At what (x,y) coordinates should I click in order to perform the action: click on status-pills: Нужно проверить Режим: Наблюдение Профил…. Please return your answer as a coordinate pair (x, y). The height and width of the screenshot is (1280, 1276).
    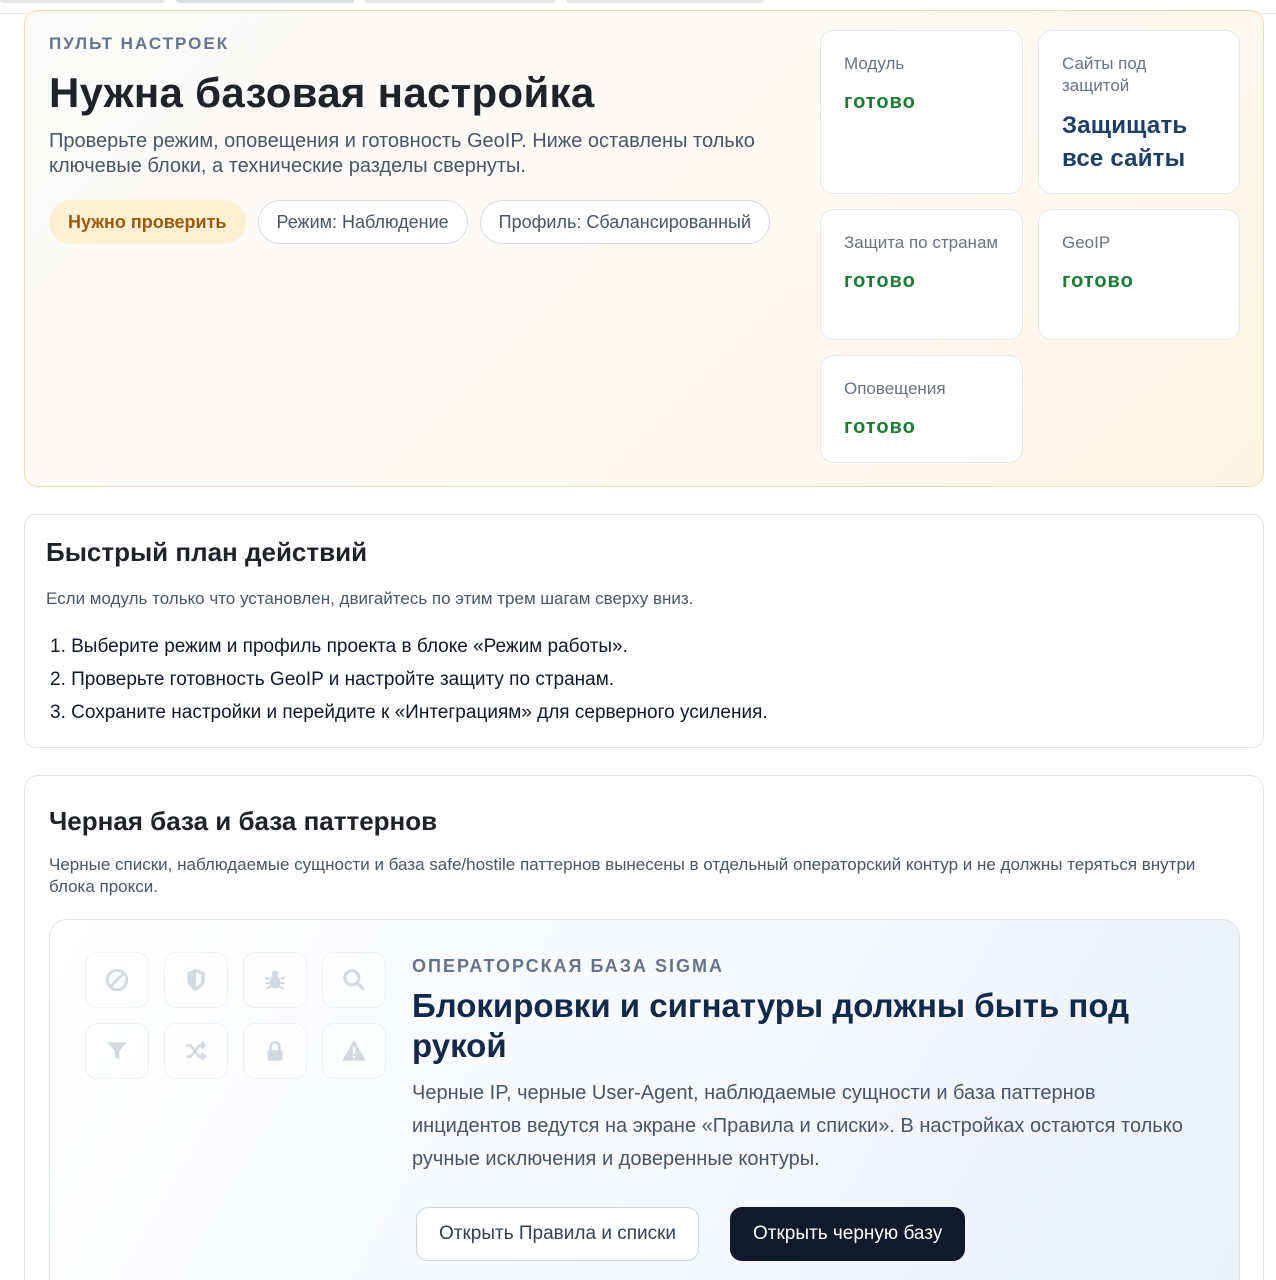
    Looking at the image, I should click on (410, 222).